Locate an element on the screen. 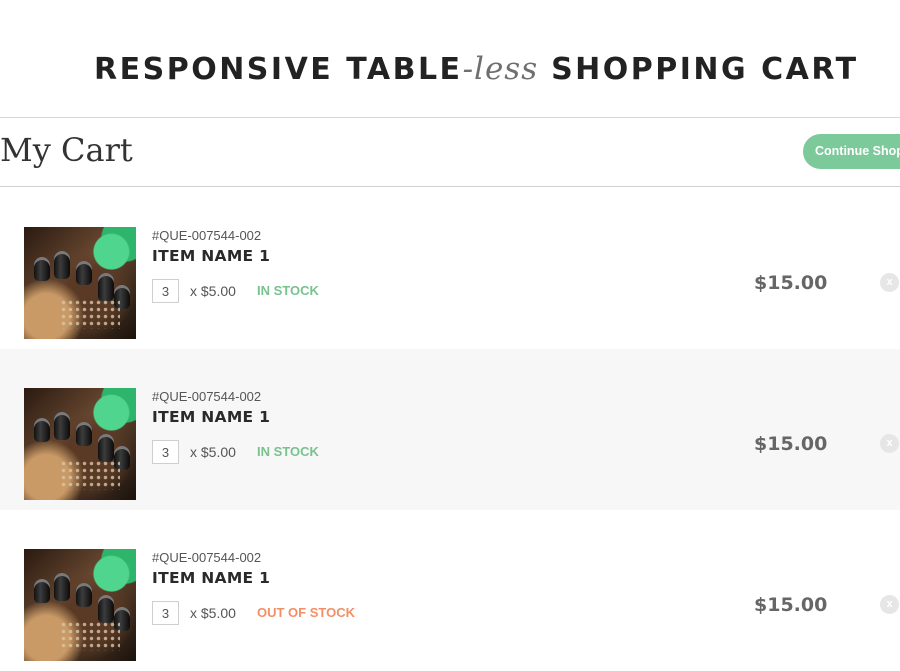 The height and width of the screenshot is (671, 900). title-part-less: -less is located at coordinates (500, 69).